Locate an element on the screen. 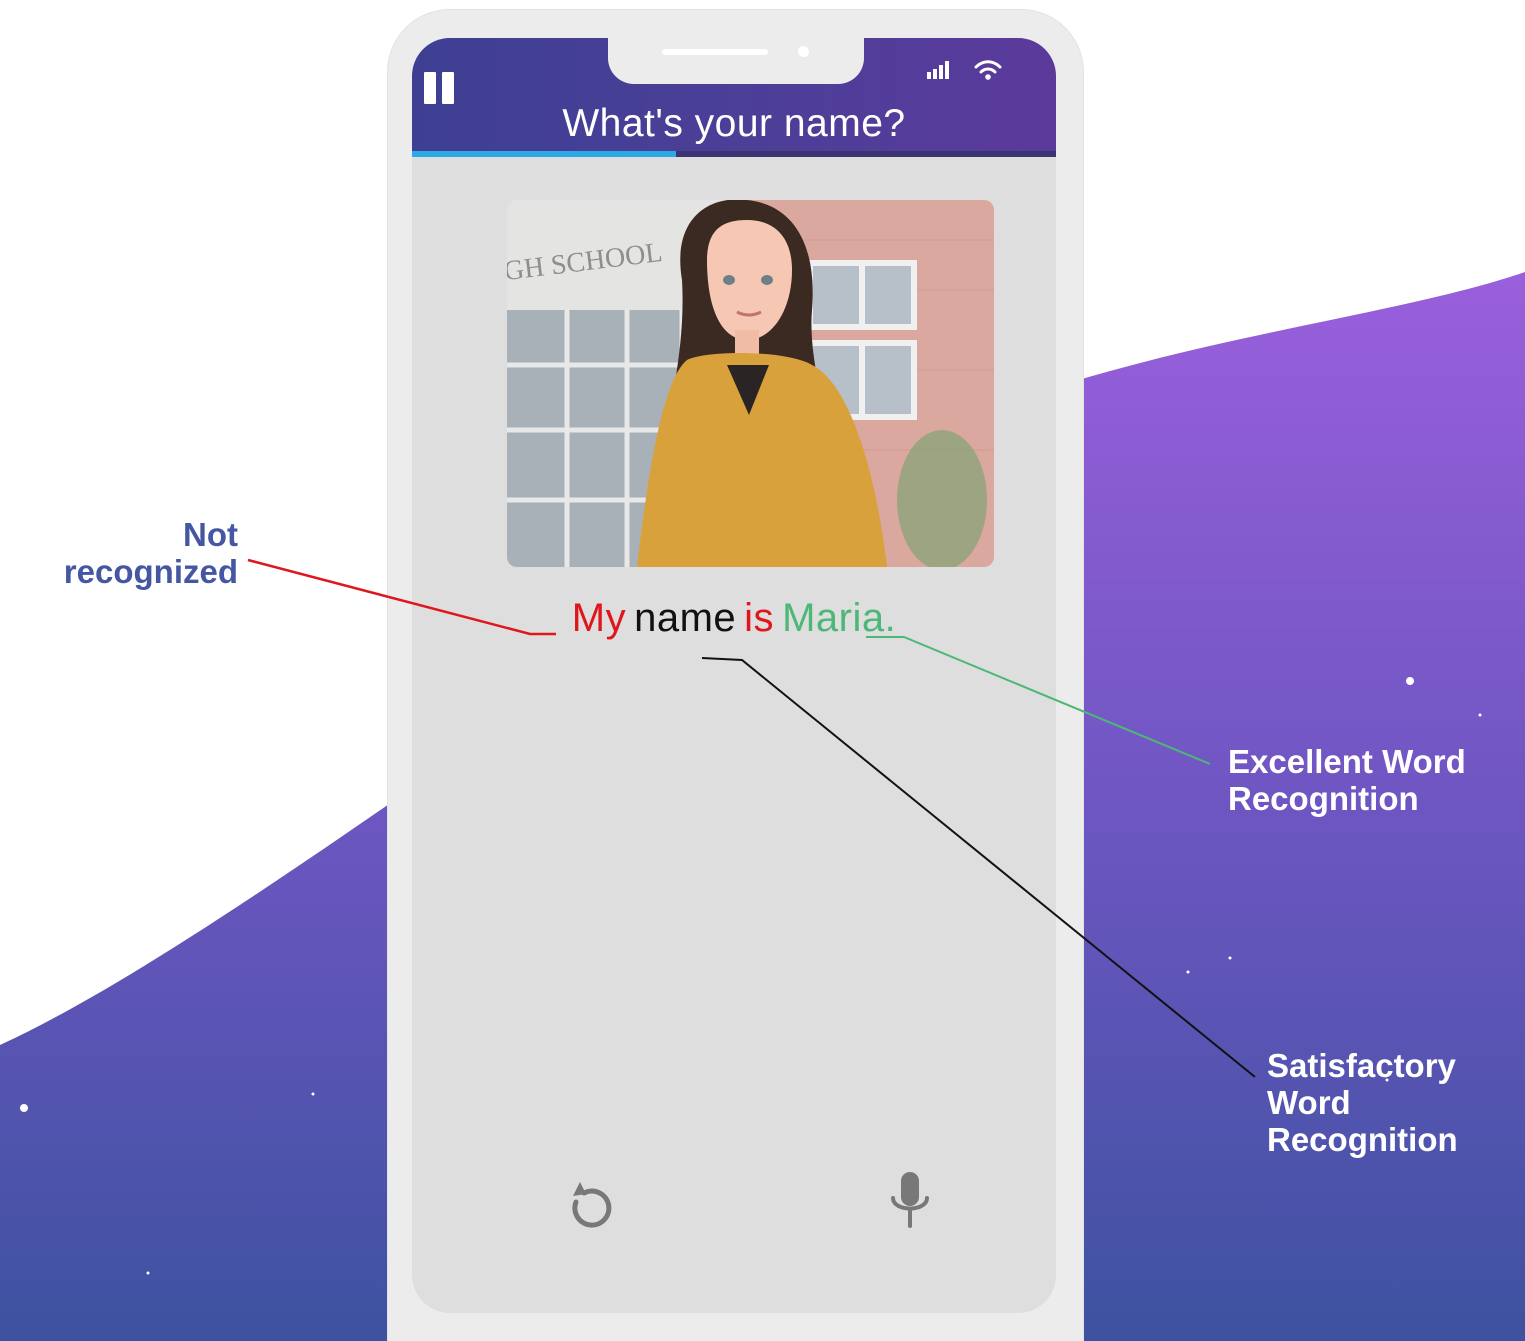 Image resolution: width=1525 pixels, height=1341 pixels. phone-notch is located at coordinates (736, 61).